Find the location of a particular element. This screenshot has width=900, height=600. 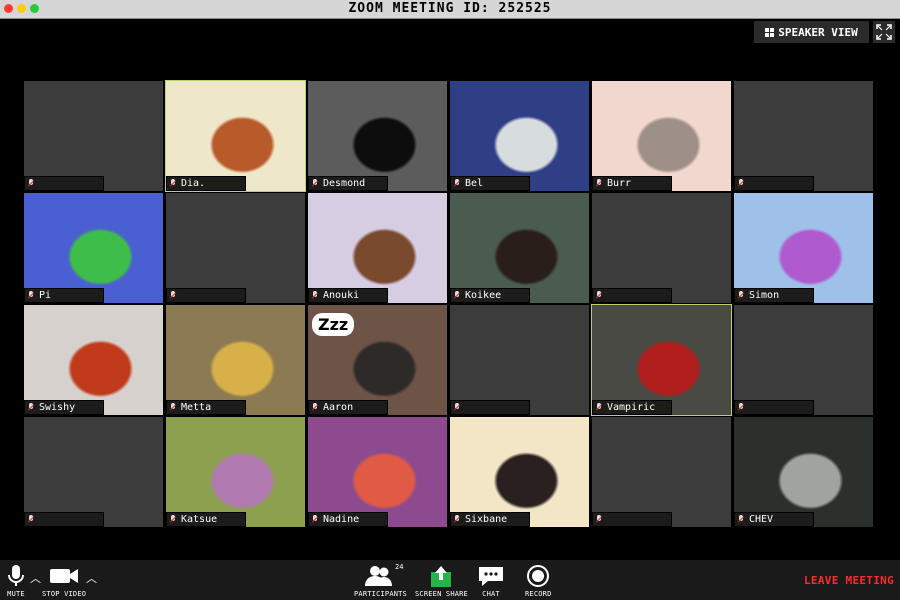

participant-name: Nadine is located at coordinates (341, 519).